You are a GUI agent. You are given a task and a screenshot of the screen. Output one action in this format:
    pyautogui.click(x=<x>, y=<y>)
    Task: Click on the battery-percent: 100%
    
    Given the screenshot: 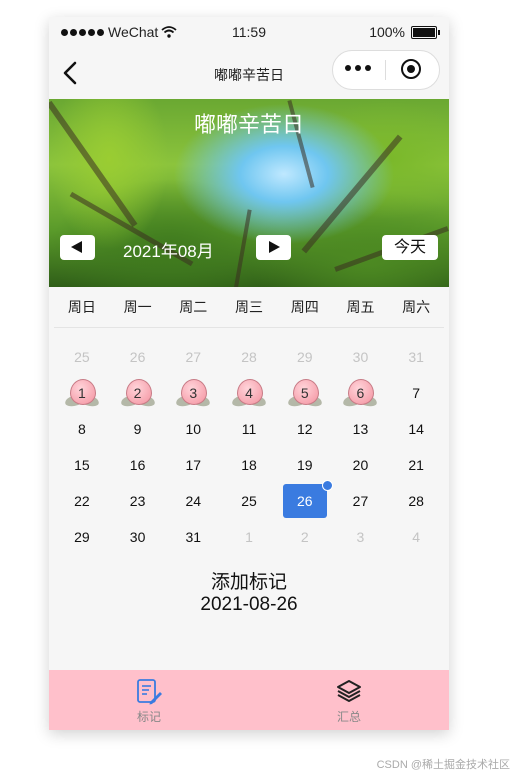 What is the action you would take?
    pyautogui.click(x=387, y=32)
    